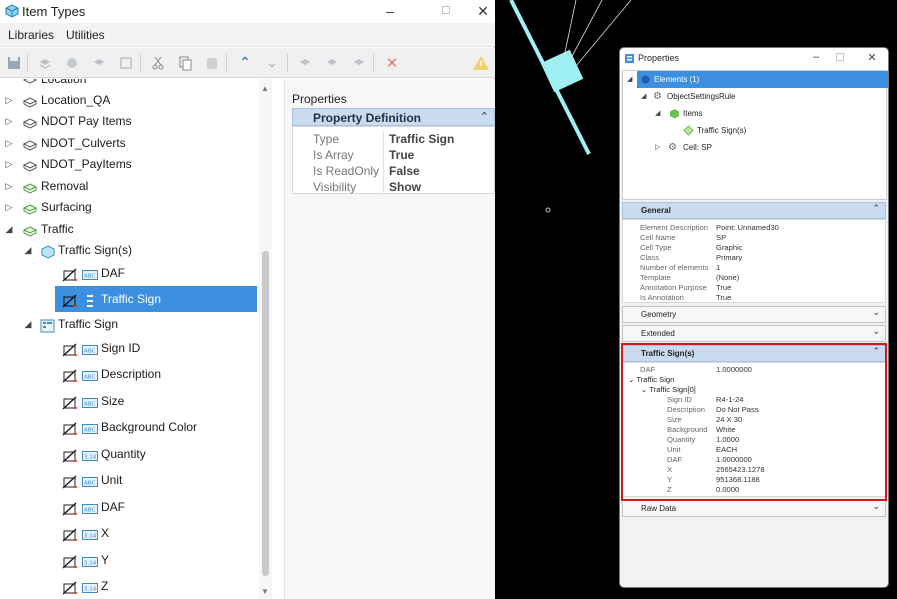 Image resolution: width=897 pixels, height=599 pixels. I want to click on import-icon, so click(126, 63).